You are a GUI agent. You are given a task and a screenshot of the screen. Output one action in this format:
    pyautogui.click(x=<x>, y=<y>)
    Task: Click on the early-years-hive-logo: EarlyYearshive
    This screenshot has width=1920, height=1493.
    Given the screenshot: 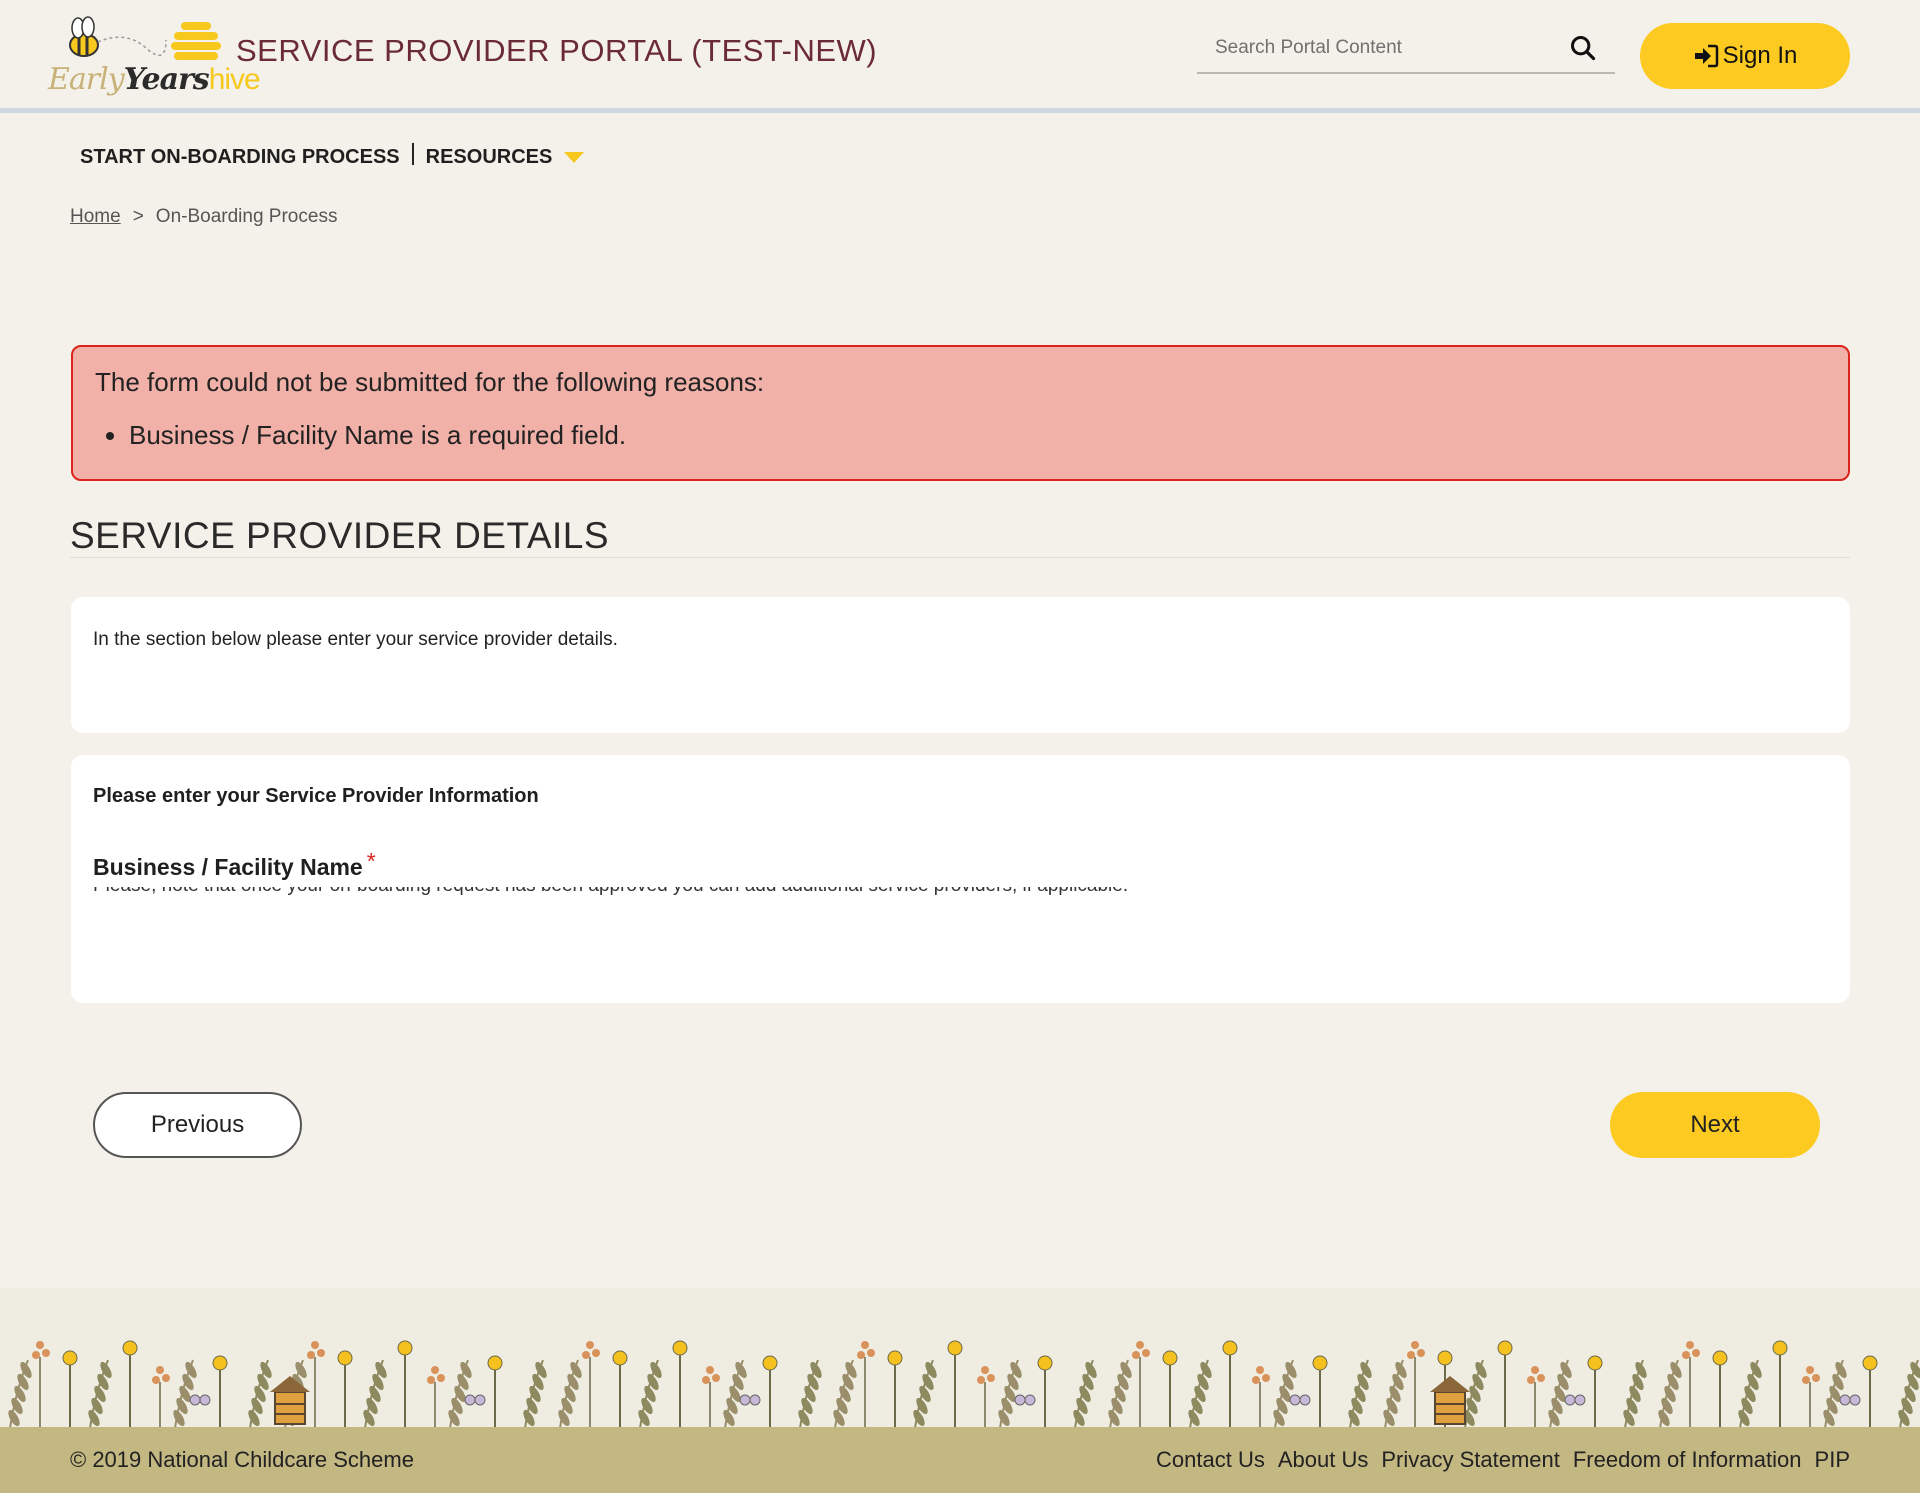 What is the action you would take?
    pyautogui.click(x=153, y=56)
    